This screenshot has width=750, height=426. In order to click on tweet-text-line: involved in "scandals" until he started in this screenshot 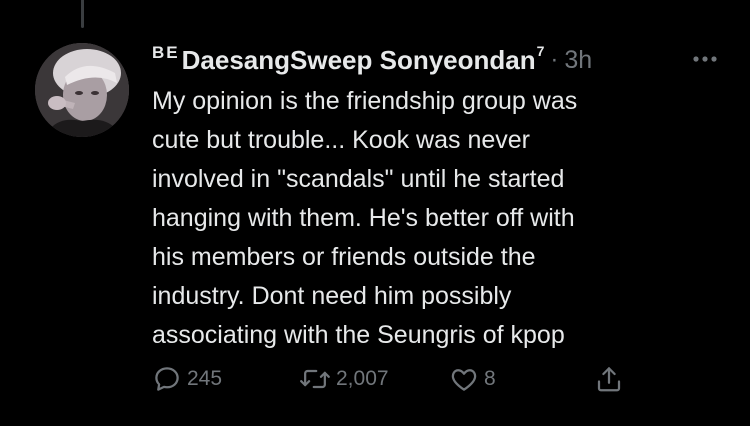, I will do `click(358, 179)`.